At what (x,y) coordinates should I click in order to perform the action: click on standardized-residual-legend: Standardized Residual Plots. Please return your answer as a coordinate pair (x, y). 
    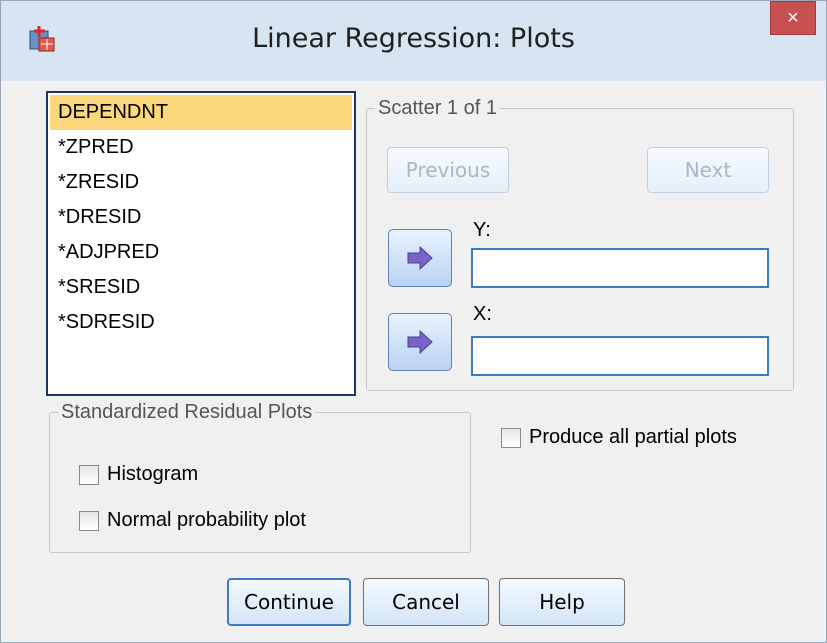
    Looking at the image, I should click on (187, 412).